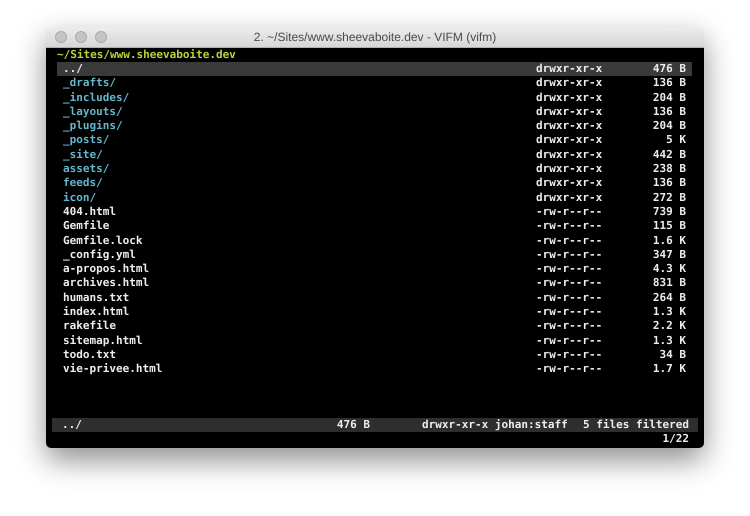  What do you see at coordinates (374, 226) in the screenshot?
I see `file-row: Gemfile -rw-r--r-- 115 B` at bounding box center [374, 226].